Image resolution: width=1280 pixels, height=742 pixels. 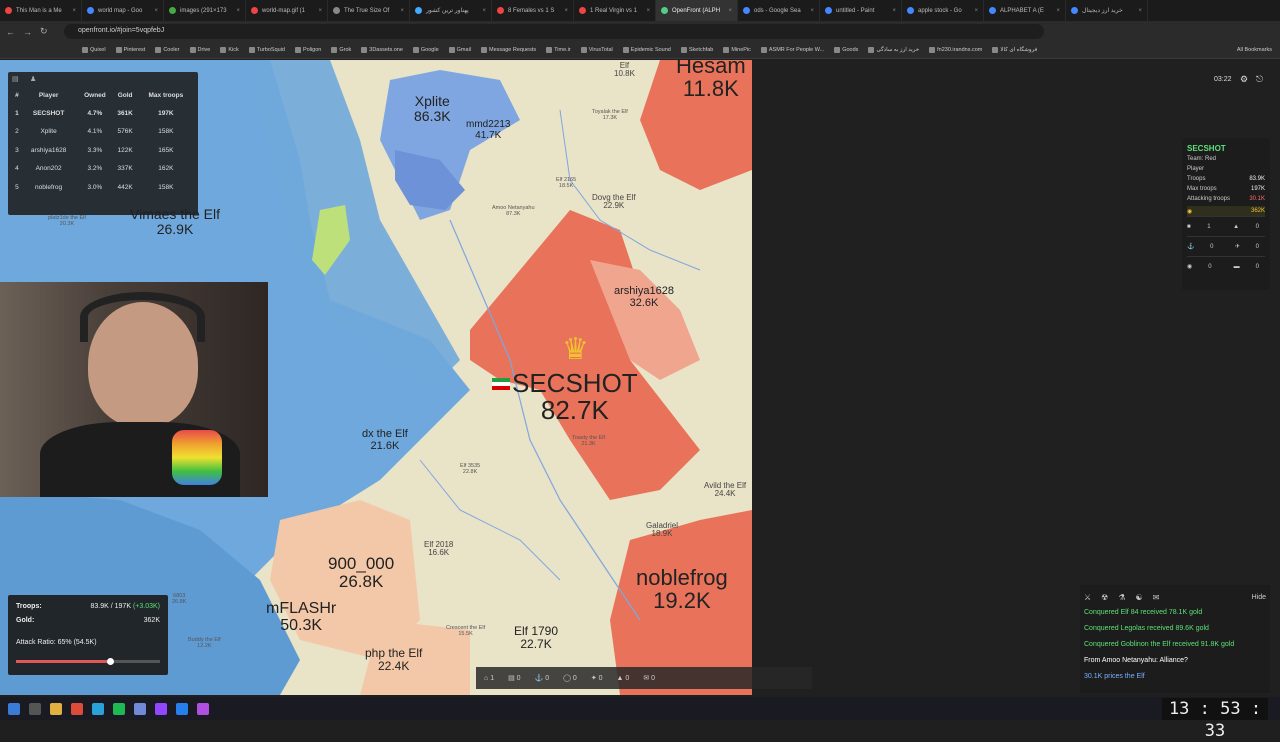 What do you see at coordinates (1025, 10) in the screenshot?
I see `browser-tab: ALPHABET A (E ×` at bounding box center [1025, 10].